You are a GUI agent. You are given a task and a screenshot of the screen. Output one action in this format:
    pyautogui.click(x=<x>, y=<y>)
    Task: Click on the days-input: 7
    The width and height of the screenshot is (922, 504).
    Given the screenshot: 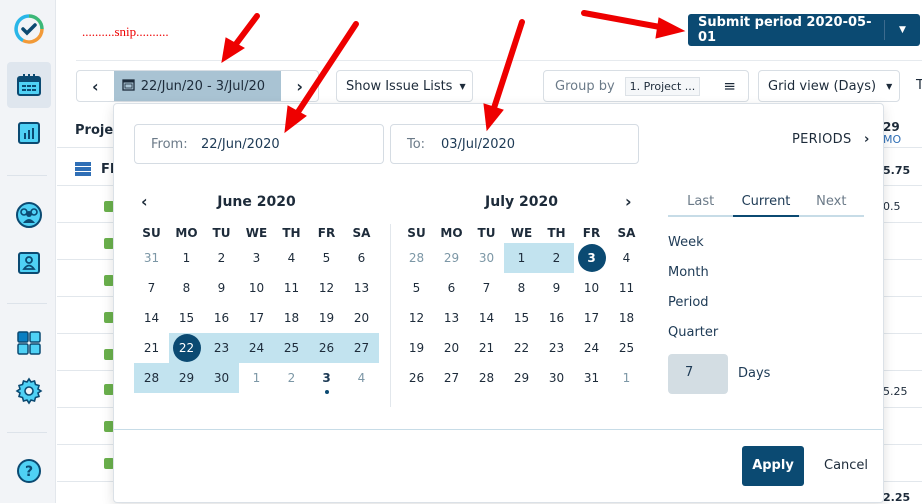 What is the action you would take?
    pyautogui.click(x=698, y=374)
    